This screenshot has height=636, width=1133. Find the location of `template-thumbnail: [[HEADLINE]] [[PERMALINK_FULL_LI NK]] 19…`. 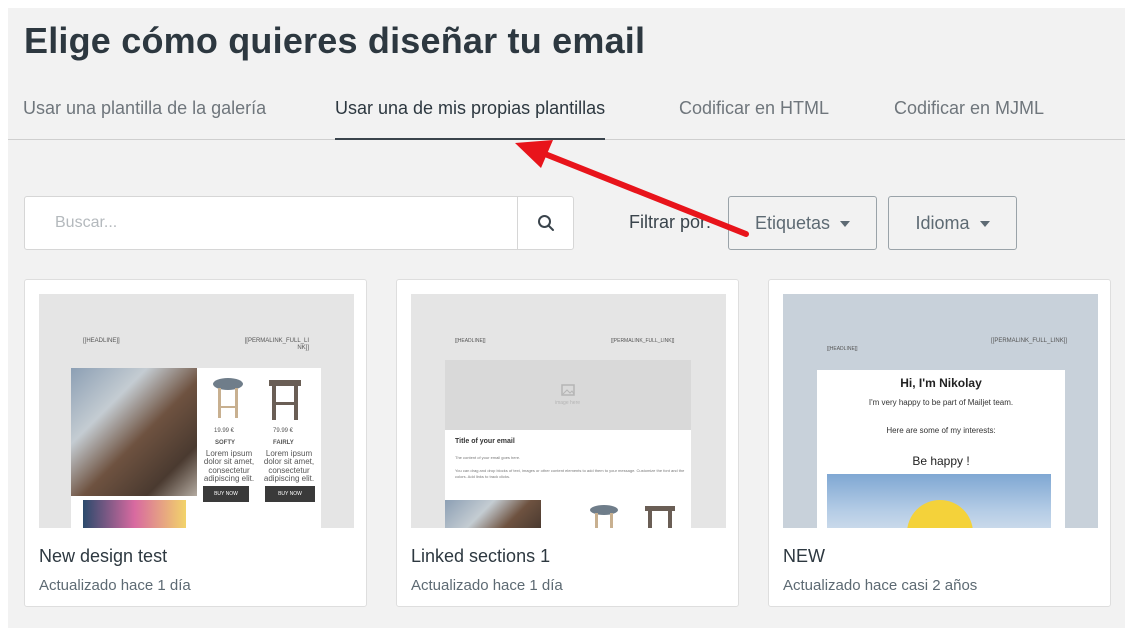

template-thumbnail: [[HEADLINE]] [[PERMALINK_FULL_LI NK]] 19… is located at coordinates (196, 411).